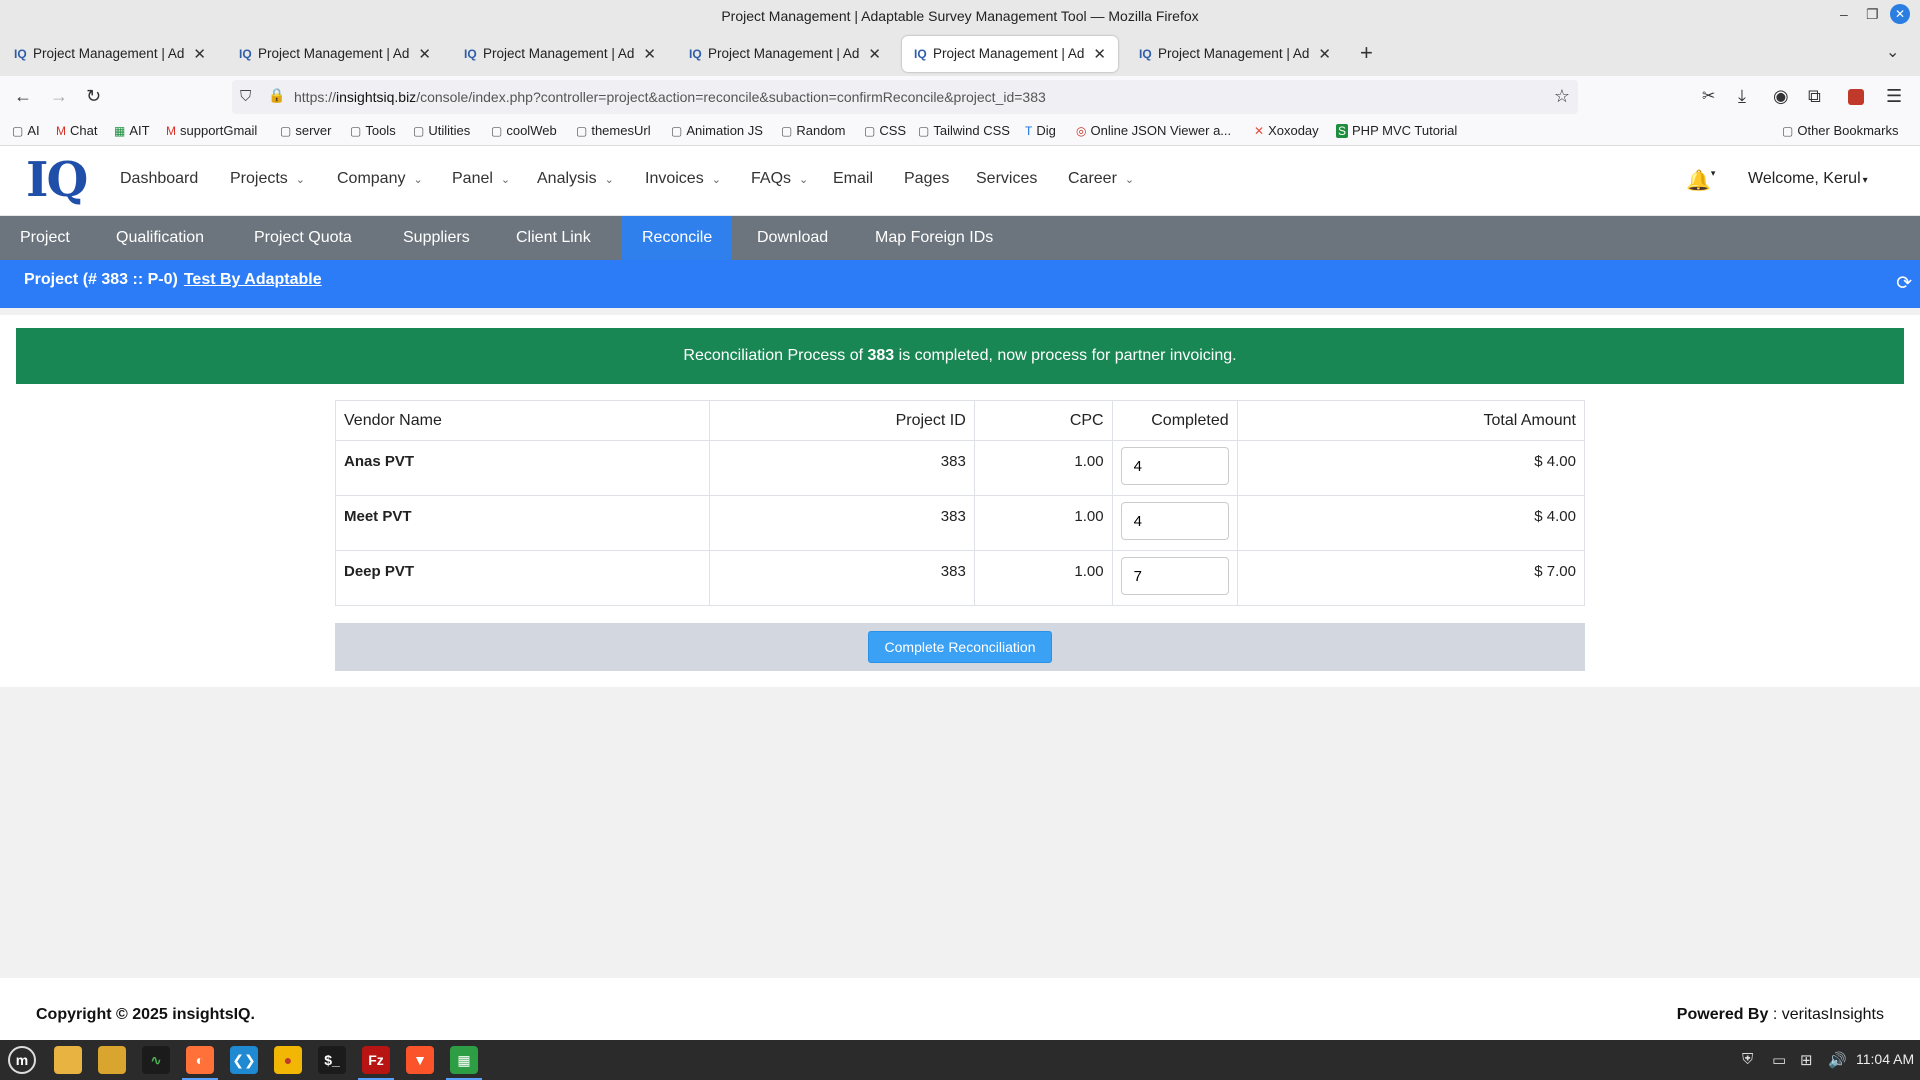 The image size is (1920, 1080). What do you see at coordinates (1904, 283) in the screenshot?
I see `refresh-icon: ⟳` at bounding box center [1904, 283].